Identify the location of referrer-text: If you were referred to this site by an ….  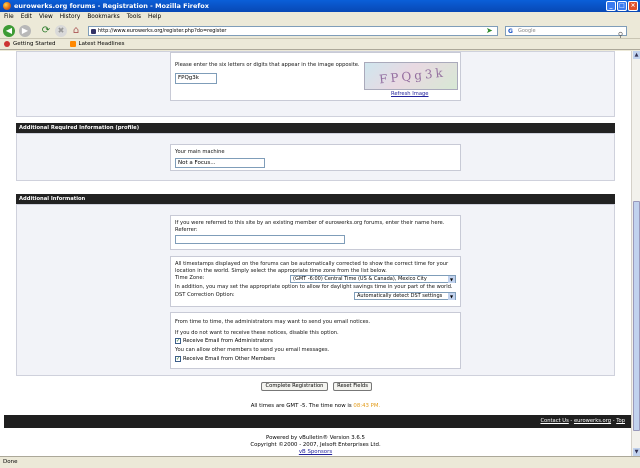
(310, 223).